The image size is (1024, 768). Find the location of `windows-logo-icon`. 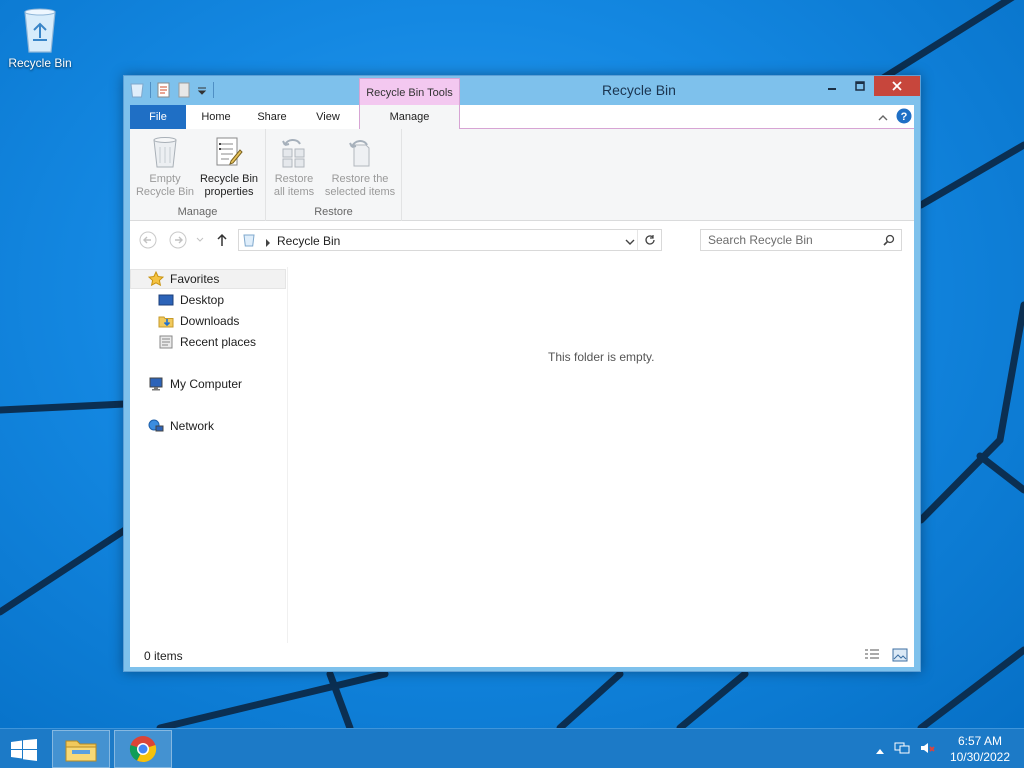

windows-logo-icon is located at coordinates (24, 750).